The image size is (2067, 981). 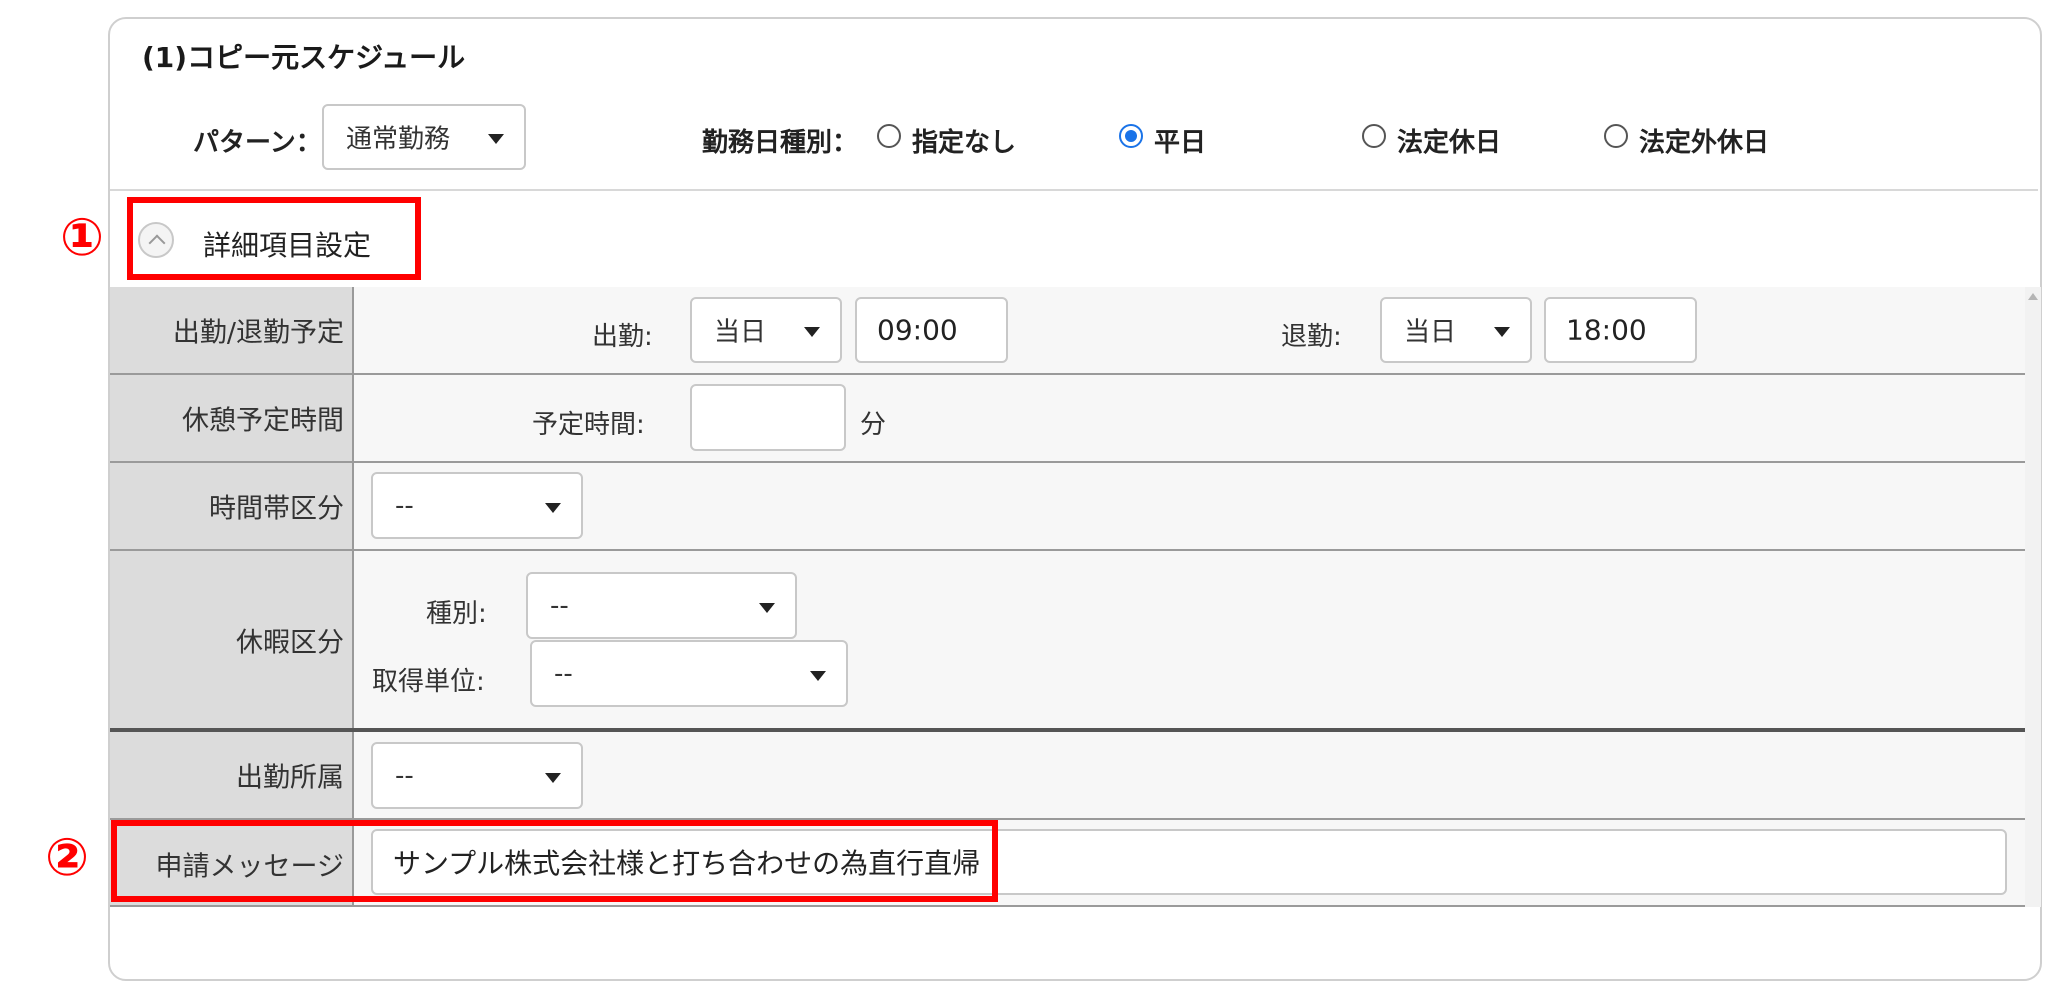 What do you see at coordinates (1131, 136) in the screenshot?
I see `radio-weekday` at bounding box center [1131, 136].